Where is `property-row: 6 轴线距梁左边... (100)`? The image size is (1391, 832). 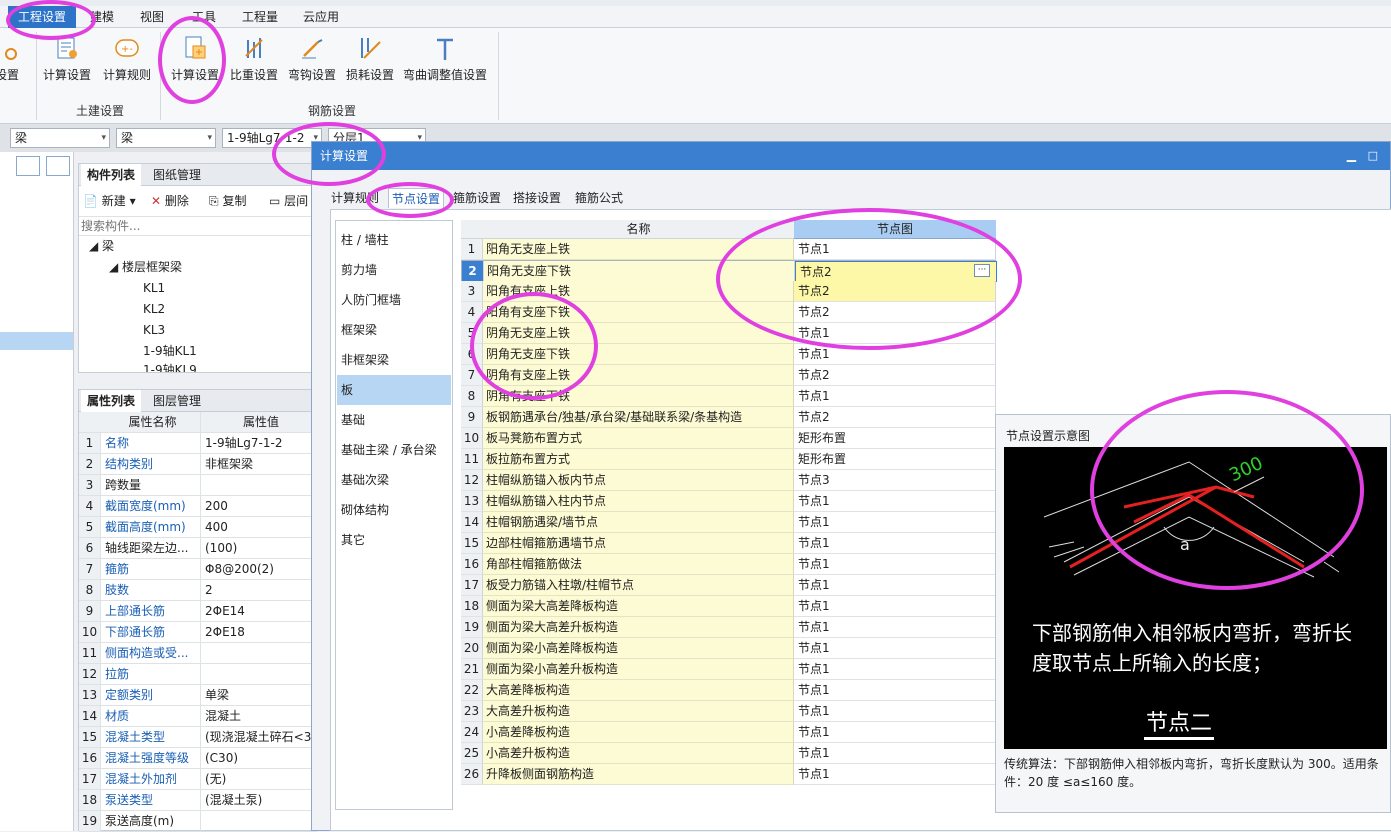
property-row: 6 轴线距梁左边... (100) is located at coordinates (198, 548).